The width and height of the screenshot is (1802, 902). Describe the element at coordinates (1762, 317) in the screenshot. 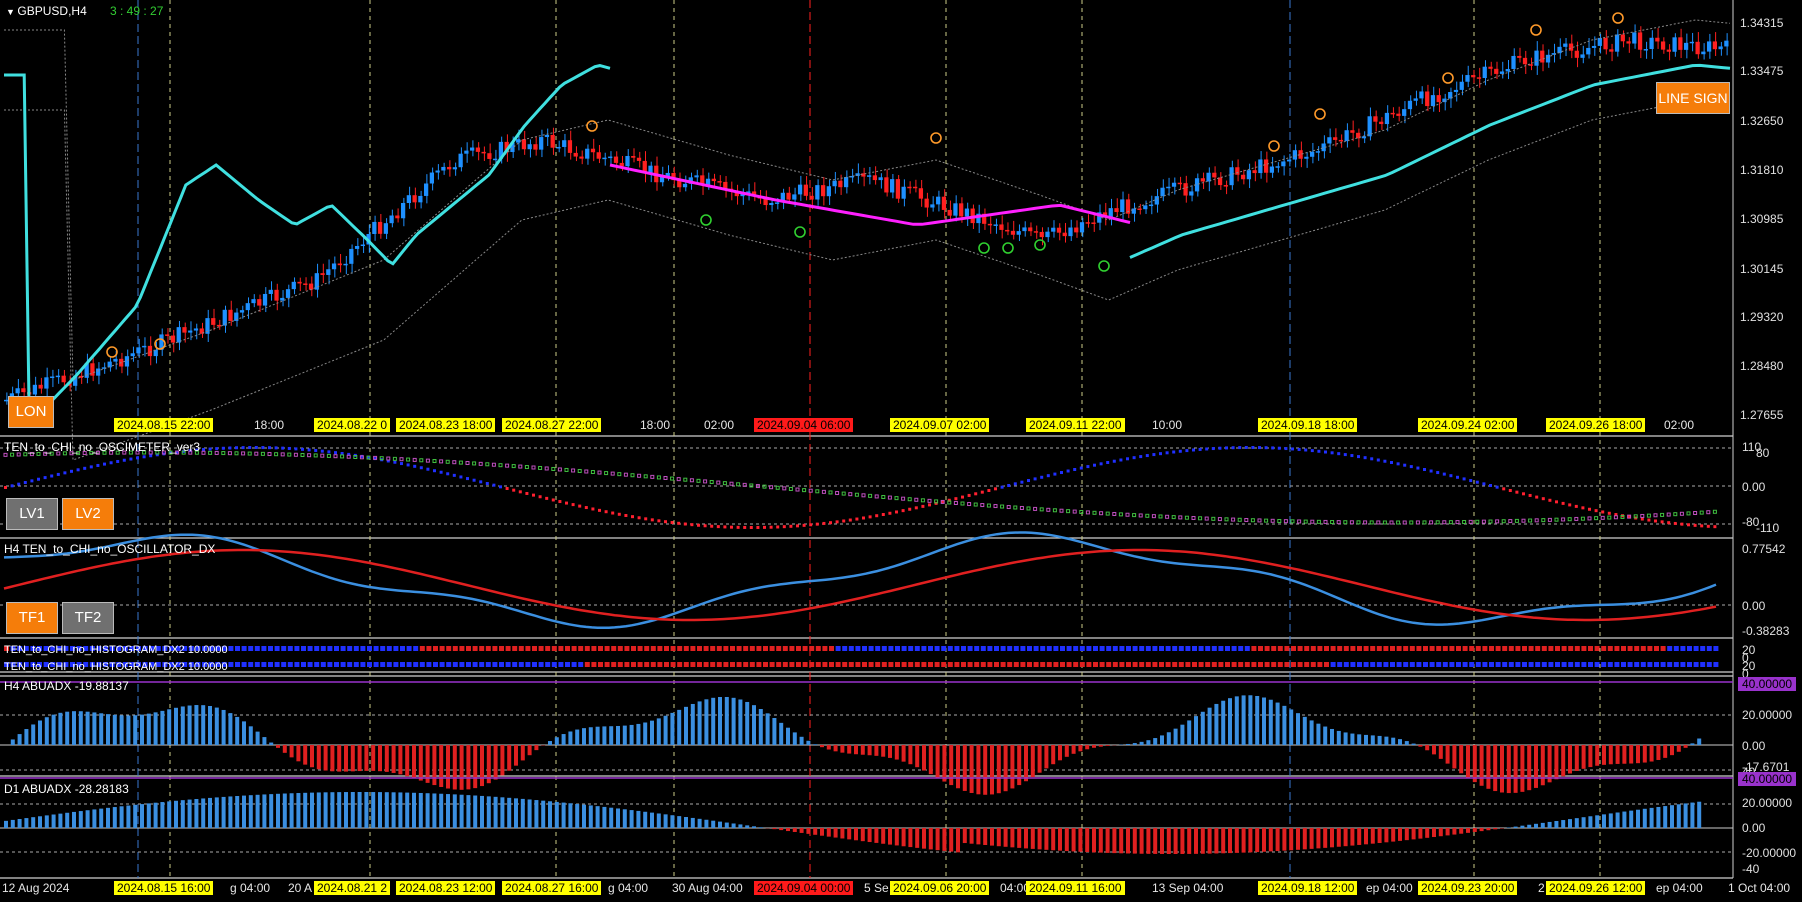

I see `price-label: 1.29320` at that location.